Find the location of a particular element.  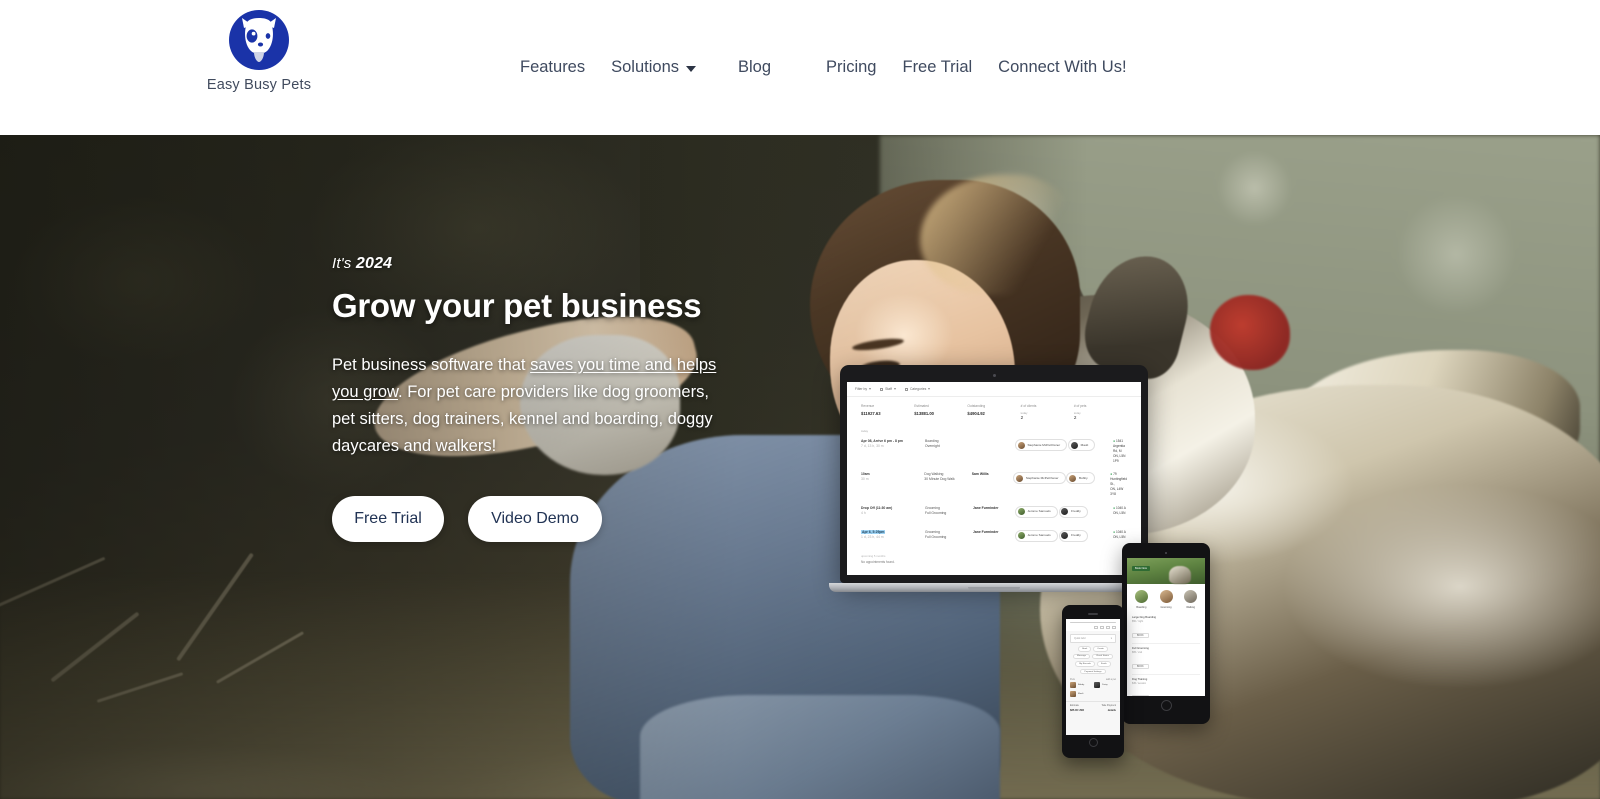

row-time-text: Drop Off (11:30 am) is located at coordinates (877, 507).